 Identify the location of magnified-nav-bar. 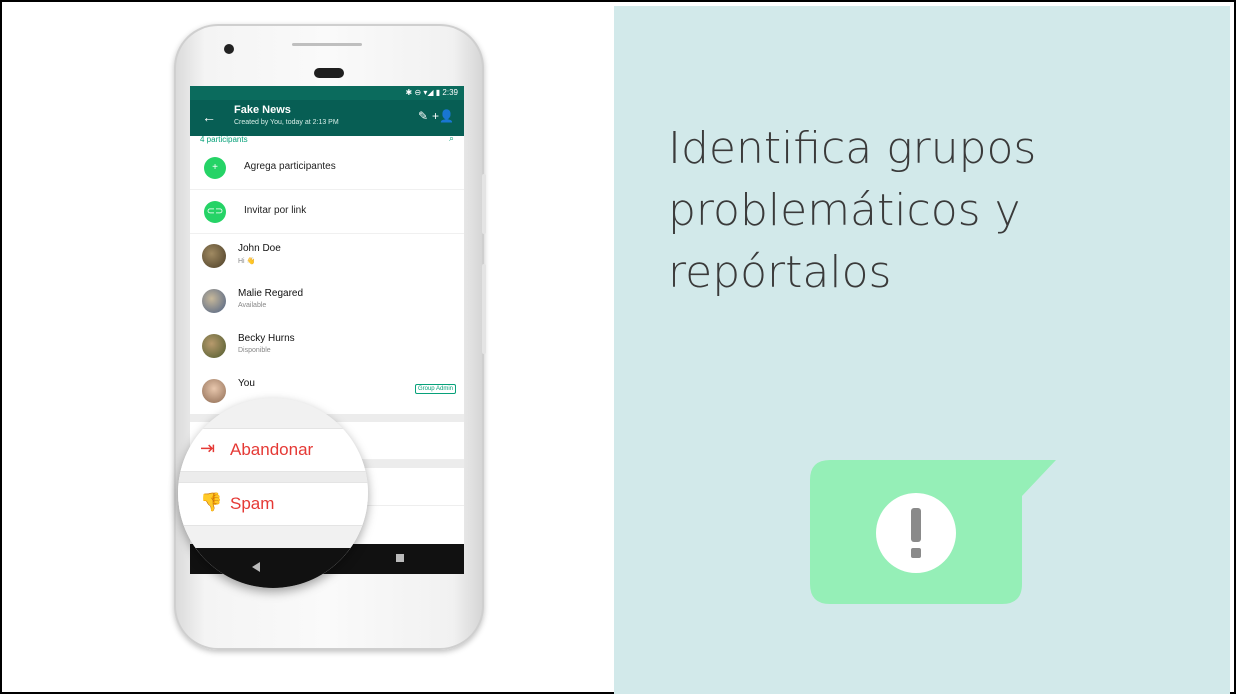
(273, 568).